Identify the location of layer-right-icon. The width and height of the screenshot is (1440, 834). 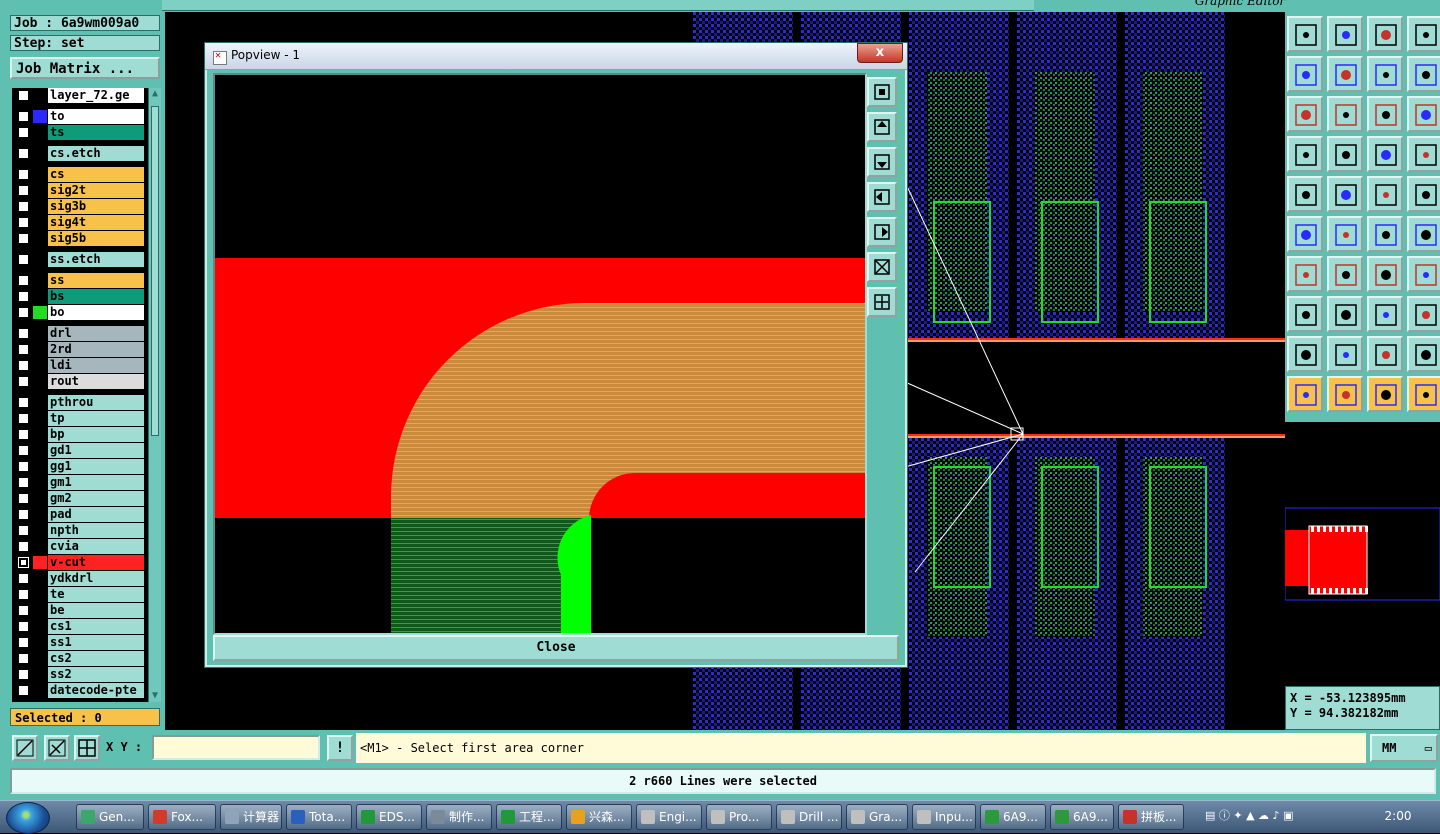
(1345, 74).